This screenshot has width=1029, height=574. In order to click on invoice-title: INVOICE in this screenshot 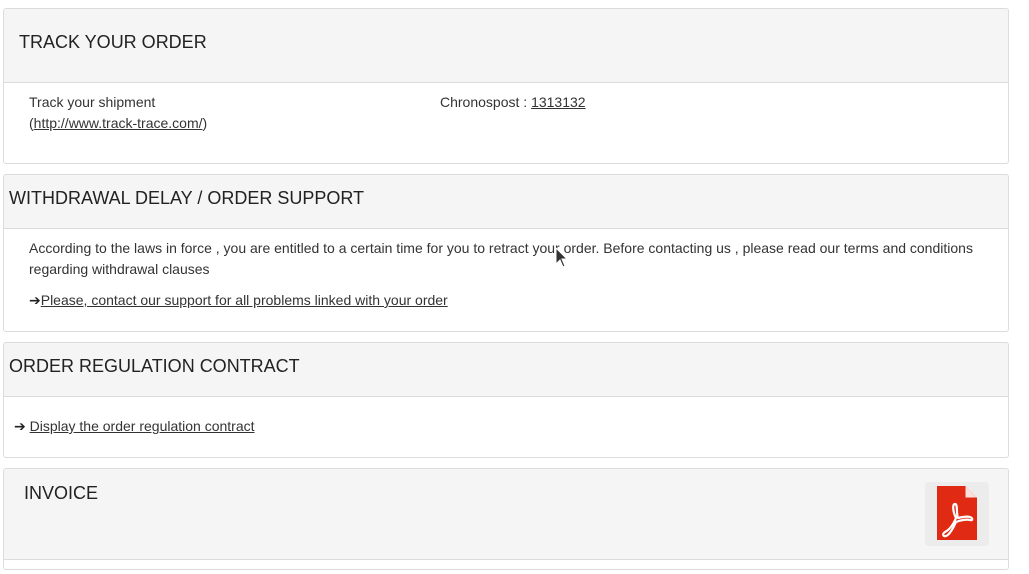, I will do `click(61, 493)`.